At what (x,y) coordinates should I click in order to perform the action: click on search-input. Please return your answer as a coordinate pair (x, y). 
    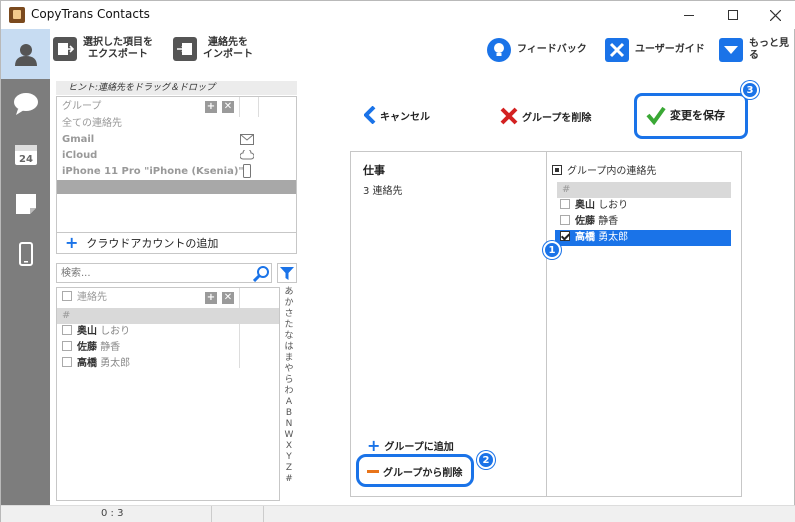
    Looking at the image, I should click on (164, 273).